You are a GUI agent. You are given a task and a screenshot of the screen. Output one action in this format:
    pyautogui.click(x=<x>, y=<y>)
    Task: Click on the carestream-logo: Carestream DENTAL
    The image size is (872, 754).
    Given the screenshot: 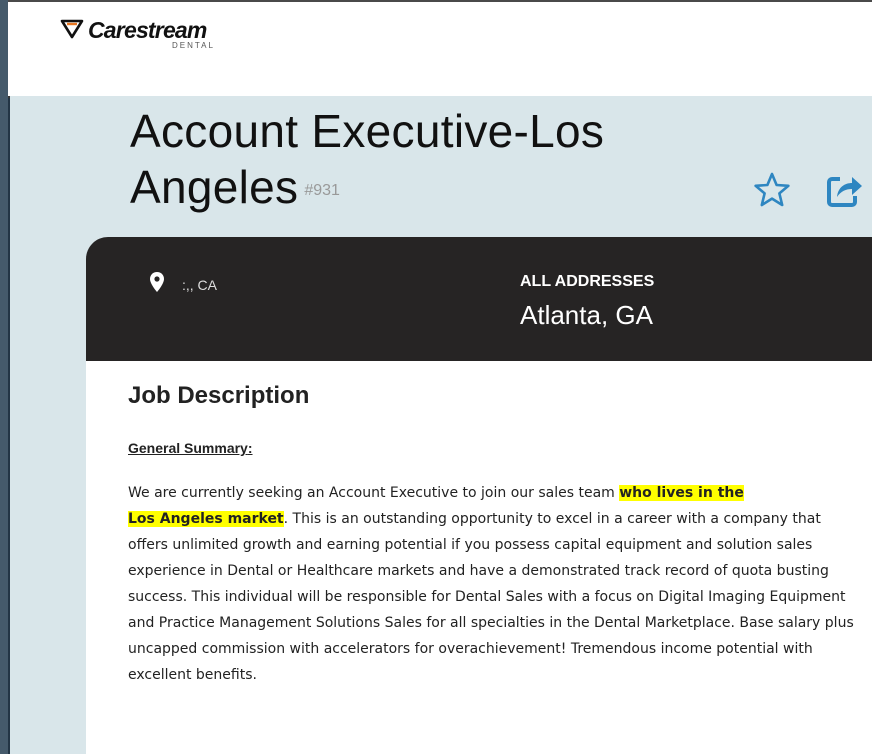 What is the action you would take?
    pyautogui.click(x=160, y=39)
    